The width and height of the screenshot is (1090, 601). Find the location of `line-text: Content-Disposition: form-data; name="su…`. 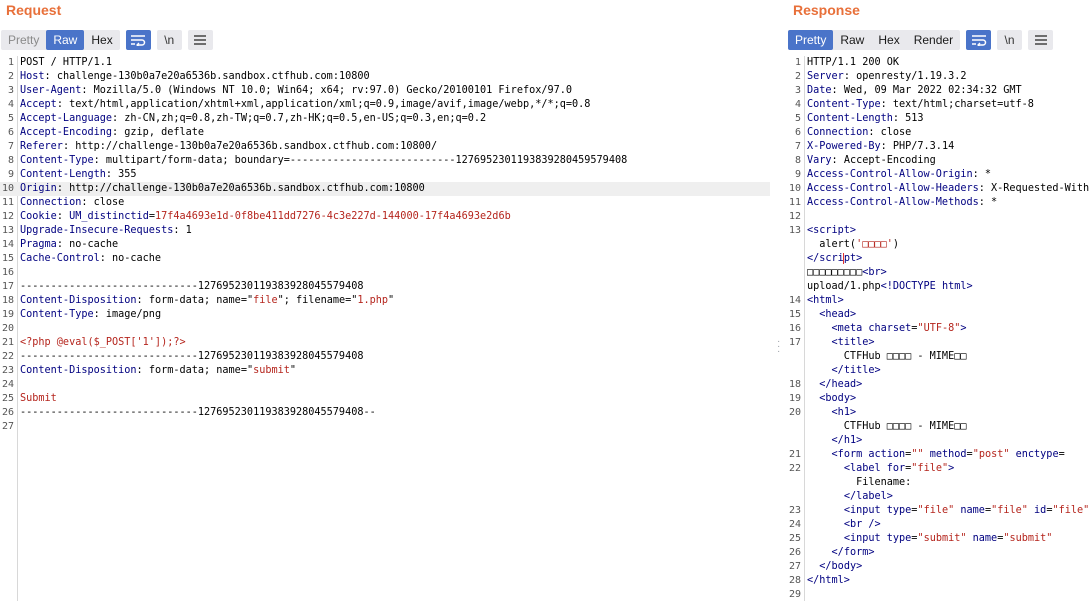

line-text: Content-Disposition: form-data; name="su… is located at coordinates (158, 371).